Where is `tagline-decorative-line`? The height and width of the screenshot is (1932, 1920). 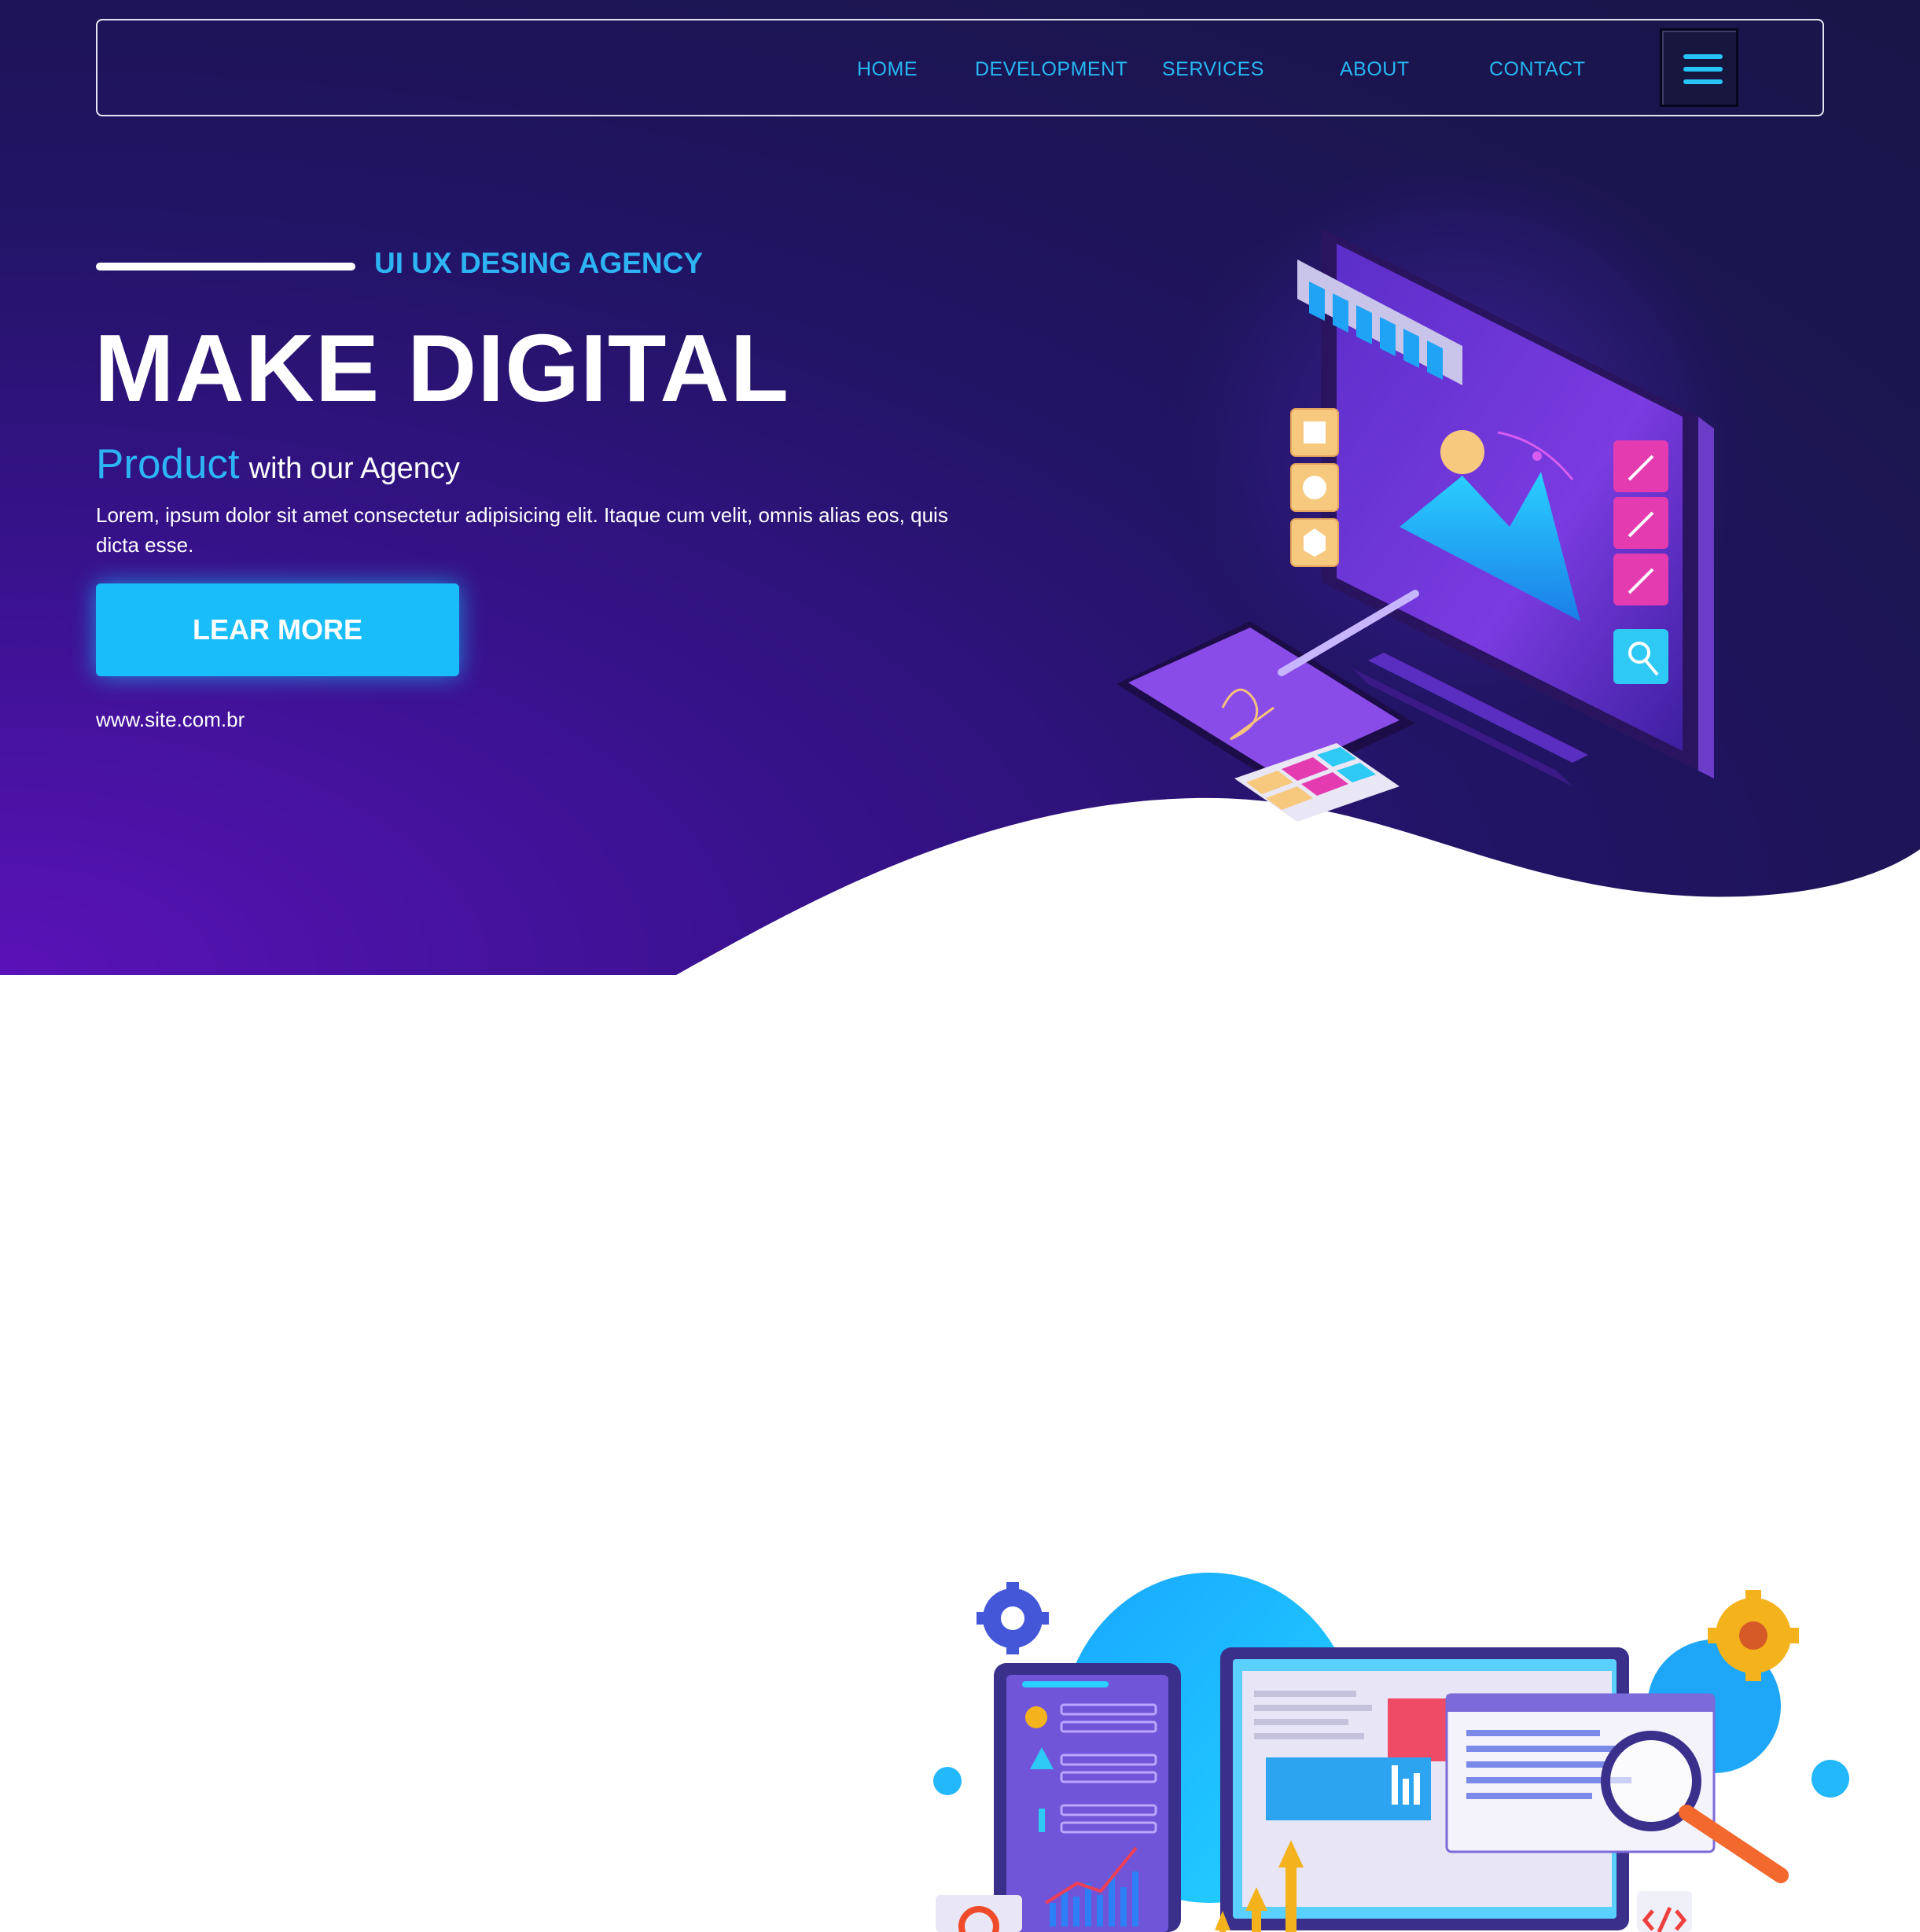 tagline-decorative-line is located at coordinates (225, 266).